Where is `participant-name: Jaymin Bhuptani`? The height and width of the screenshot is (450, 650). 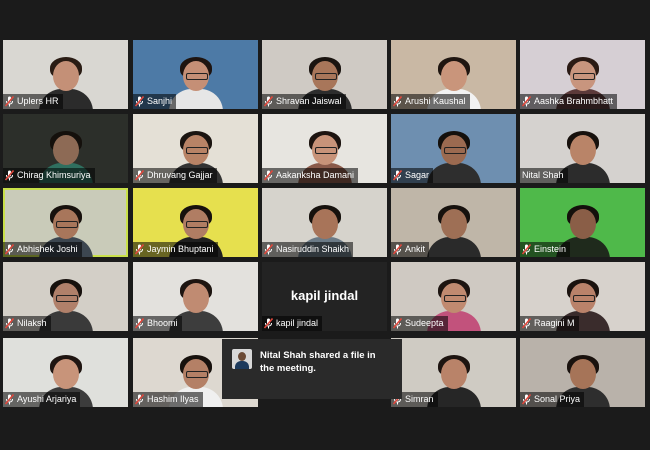 participant-name: Jaymin Bhuptani is located at coordinates (180, 249).